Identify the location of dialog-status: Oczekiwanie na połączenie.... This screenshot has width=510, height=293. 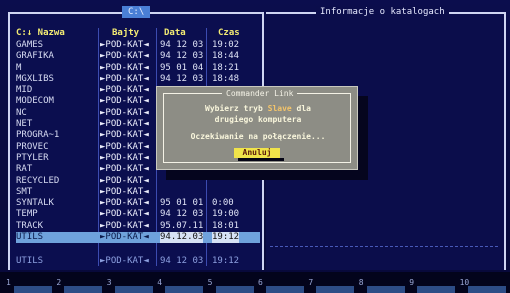
(258, 136).